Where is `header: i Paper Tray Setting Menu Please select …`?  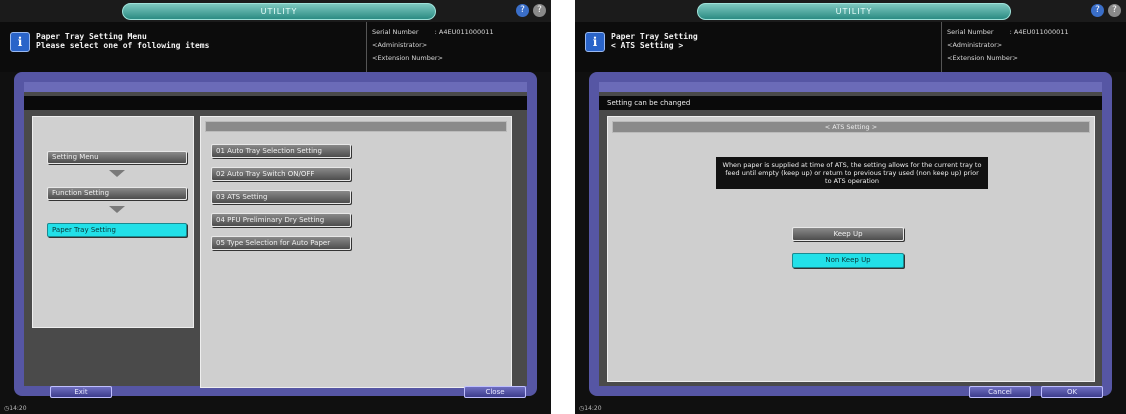
header: i Paper Tray Setting Menu Please select … is located at coordinates (275, 47).